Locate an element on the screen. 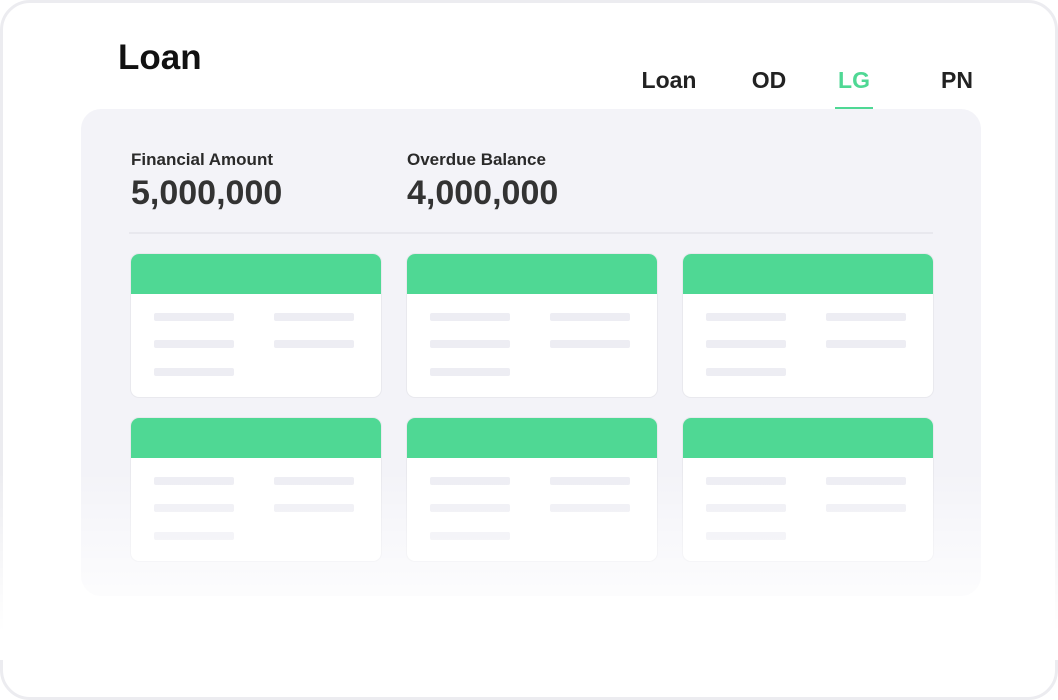 This screenshot has height=700, width=1058. tab-loan: Loan is located at coordinates (669, 88).